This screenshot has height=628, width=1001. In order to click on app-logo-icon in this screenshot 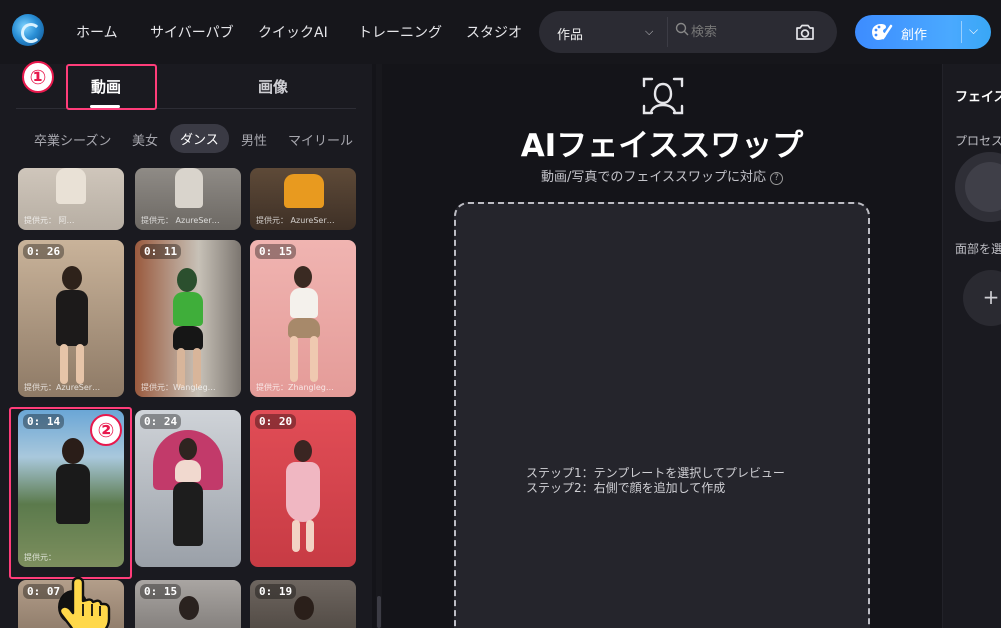, I will do `click(28, 30)`.